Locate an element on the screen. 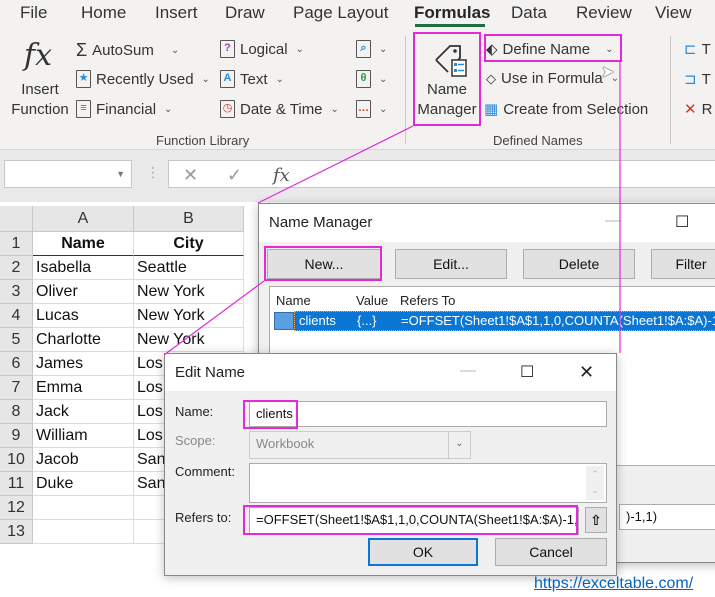 The height and width of the screenshot is (597, 715). mouse-cursor-icon: ➤ is located at coordinates (608, 72).